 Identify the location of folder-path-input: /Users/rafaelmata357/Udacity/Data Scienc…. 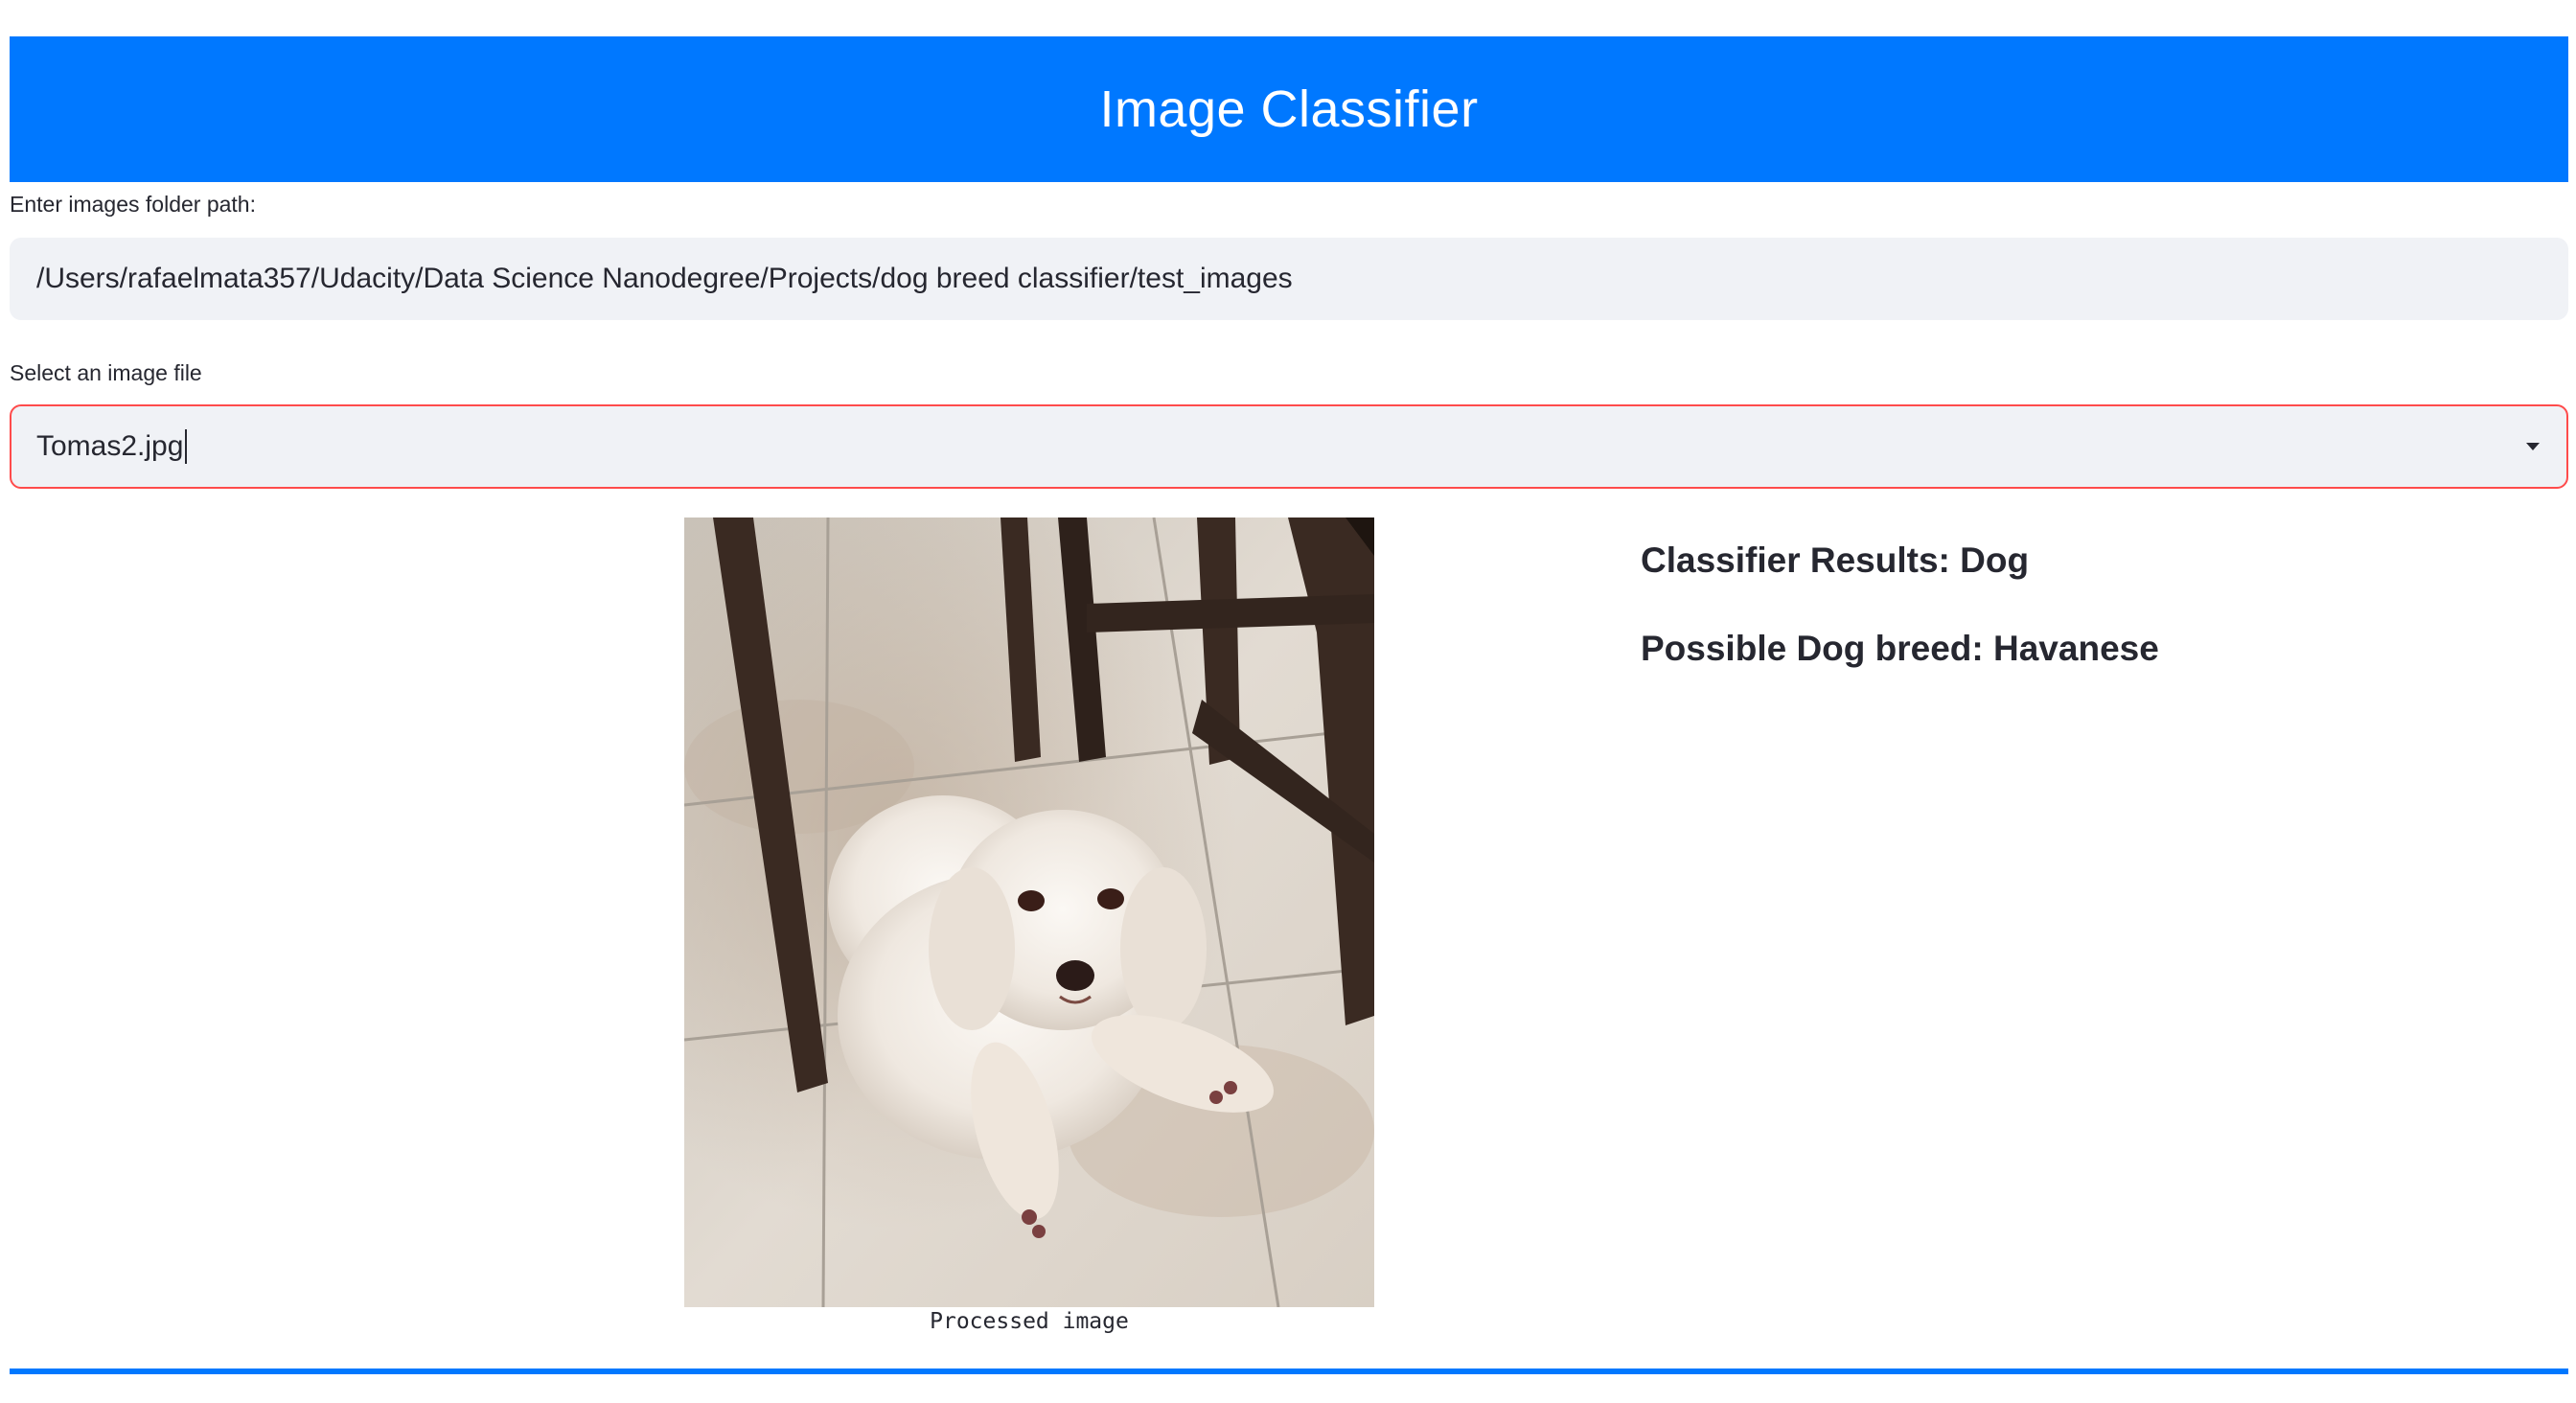
(1289, 279).